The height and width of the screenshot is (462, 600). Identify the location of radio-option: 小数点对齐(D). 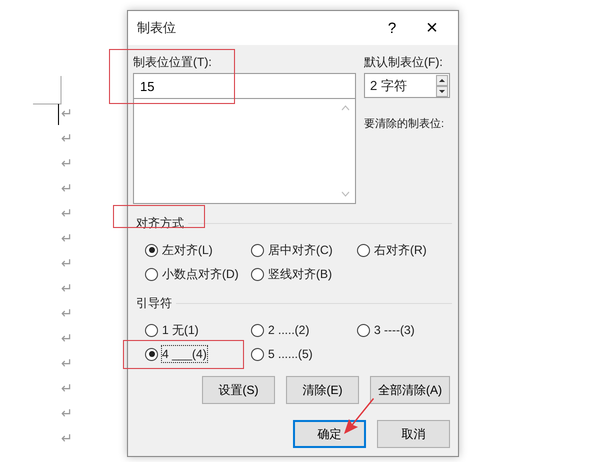
(198, 274).